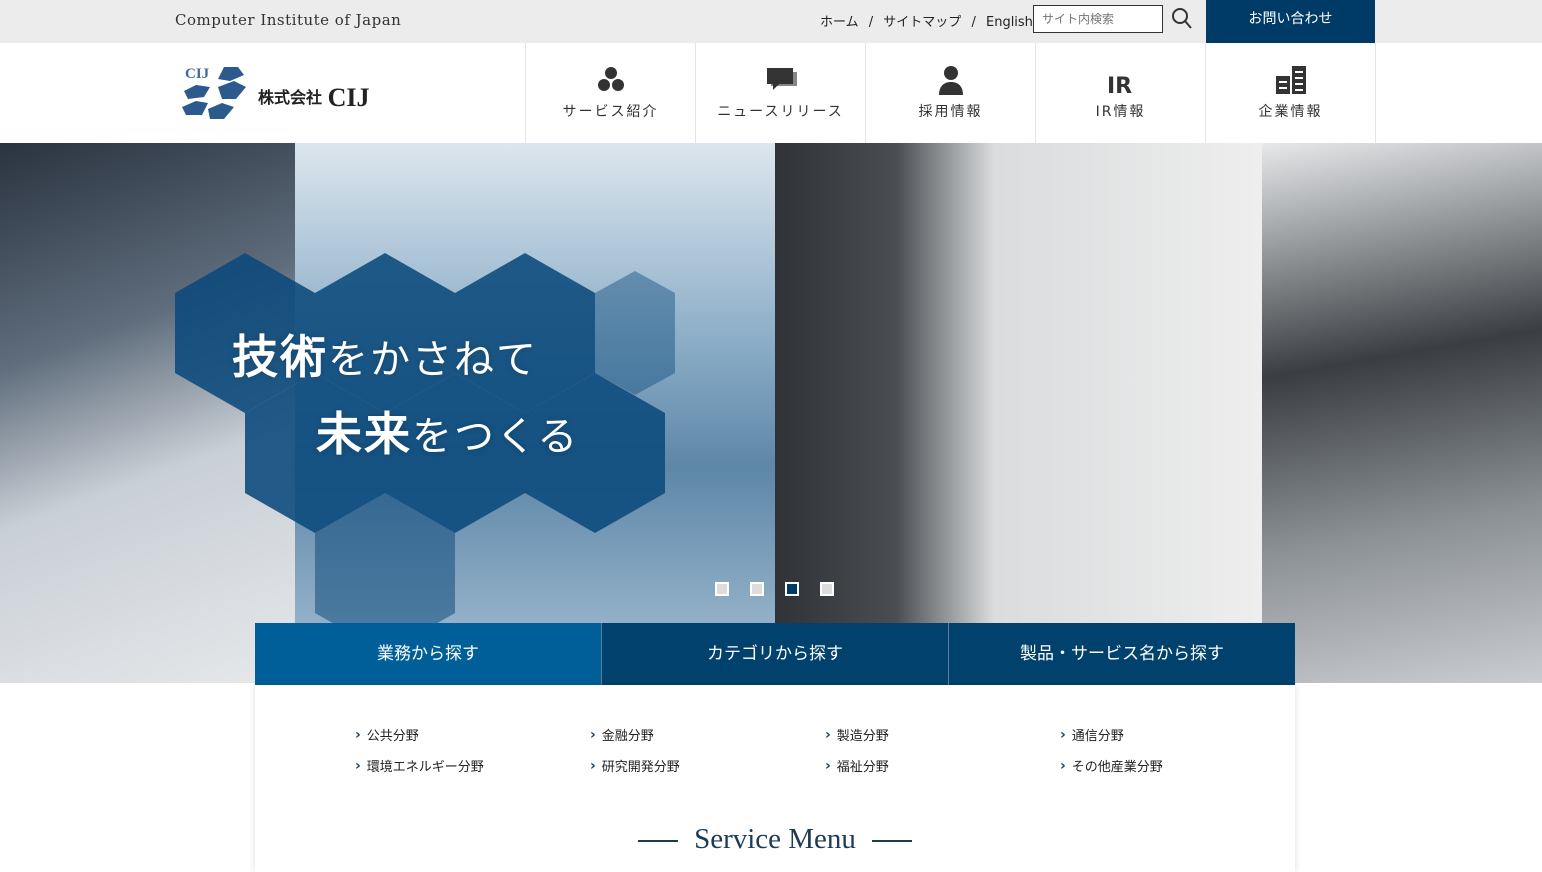 The image size is (1542, 872). I want to click on field-link: › その他産業分野, so click(1177, 766).